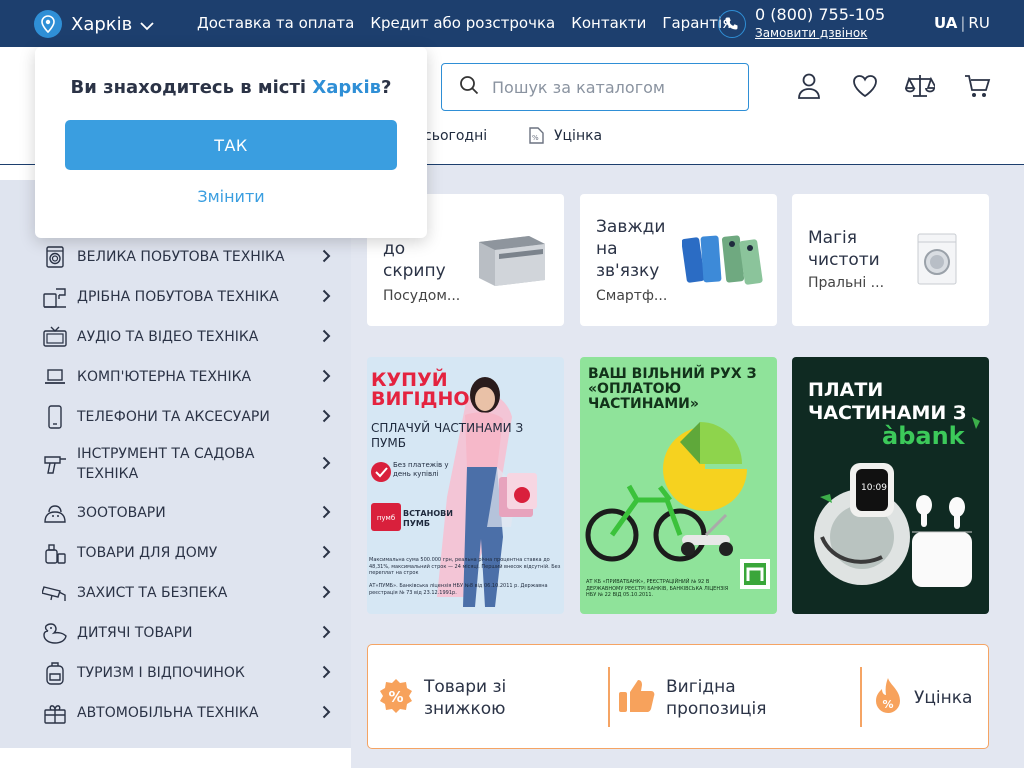  I want to click on category-label: ВЕЛИКА ПОБУТОВА ТЕХНІКА, so click(181, 257).